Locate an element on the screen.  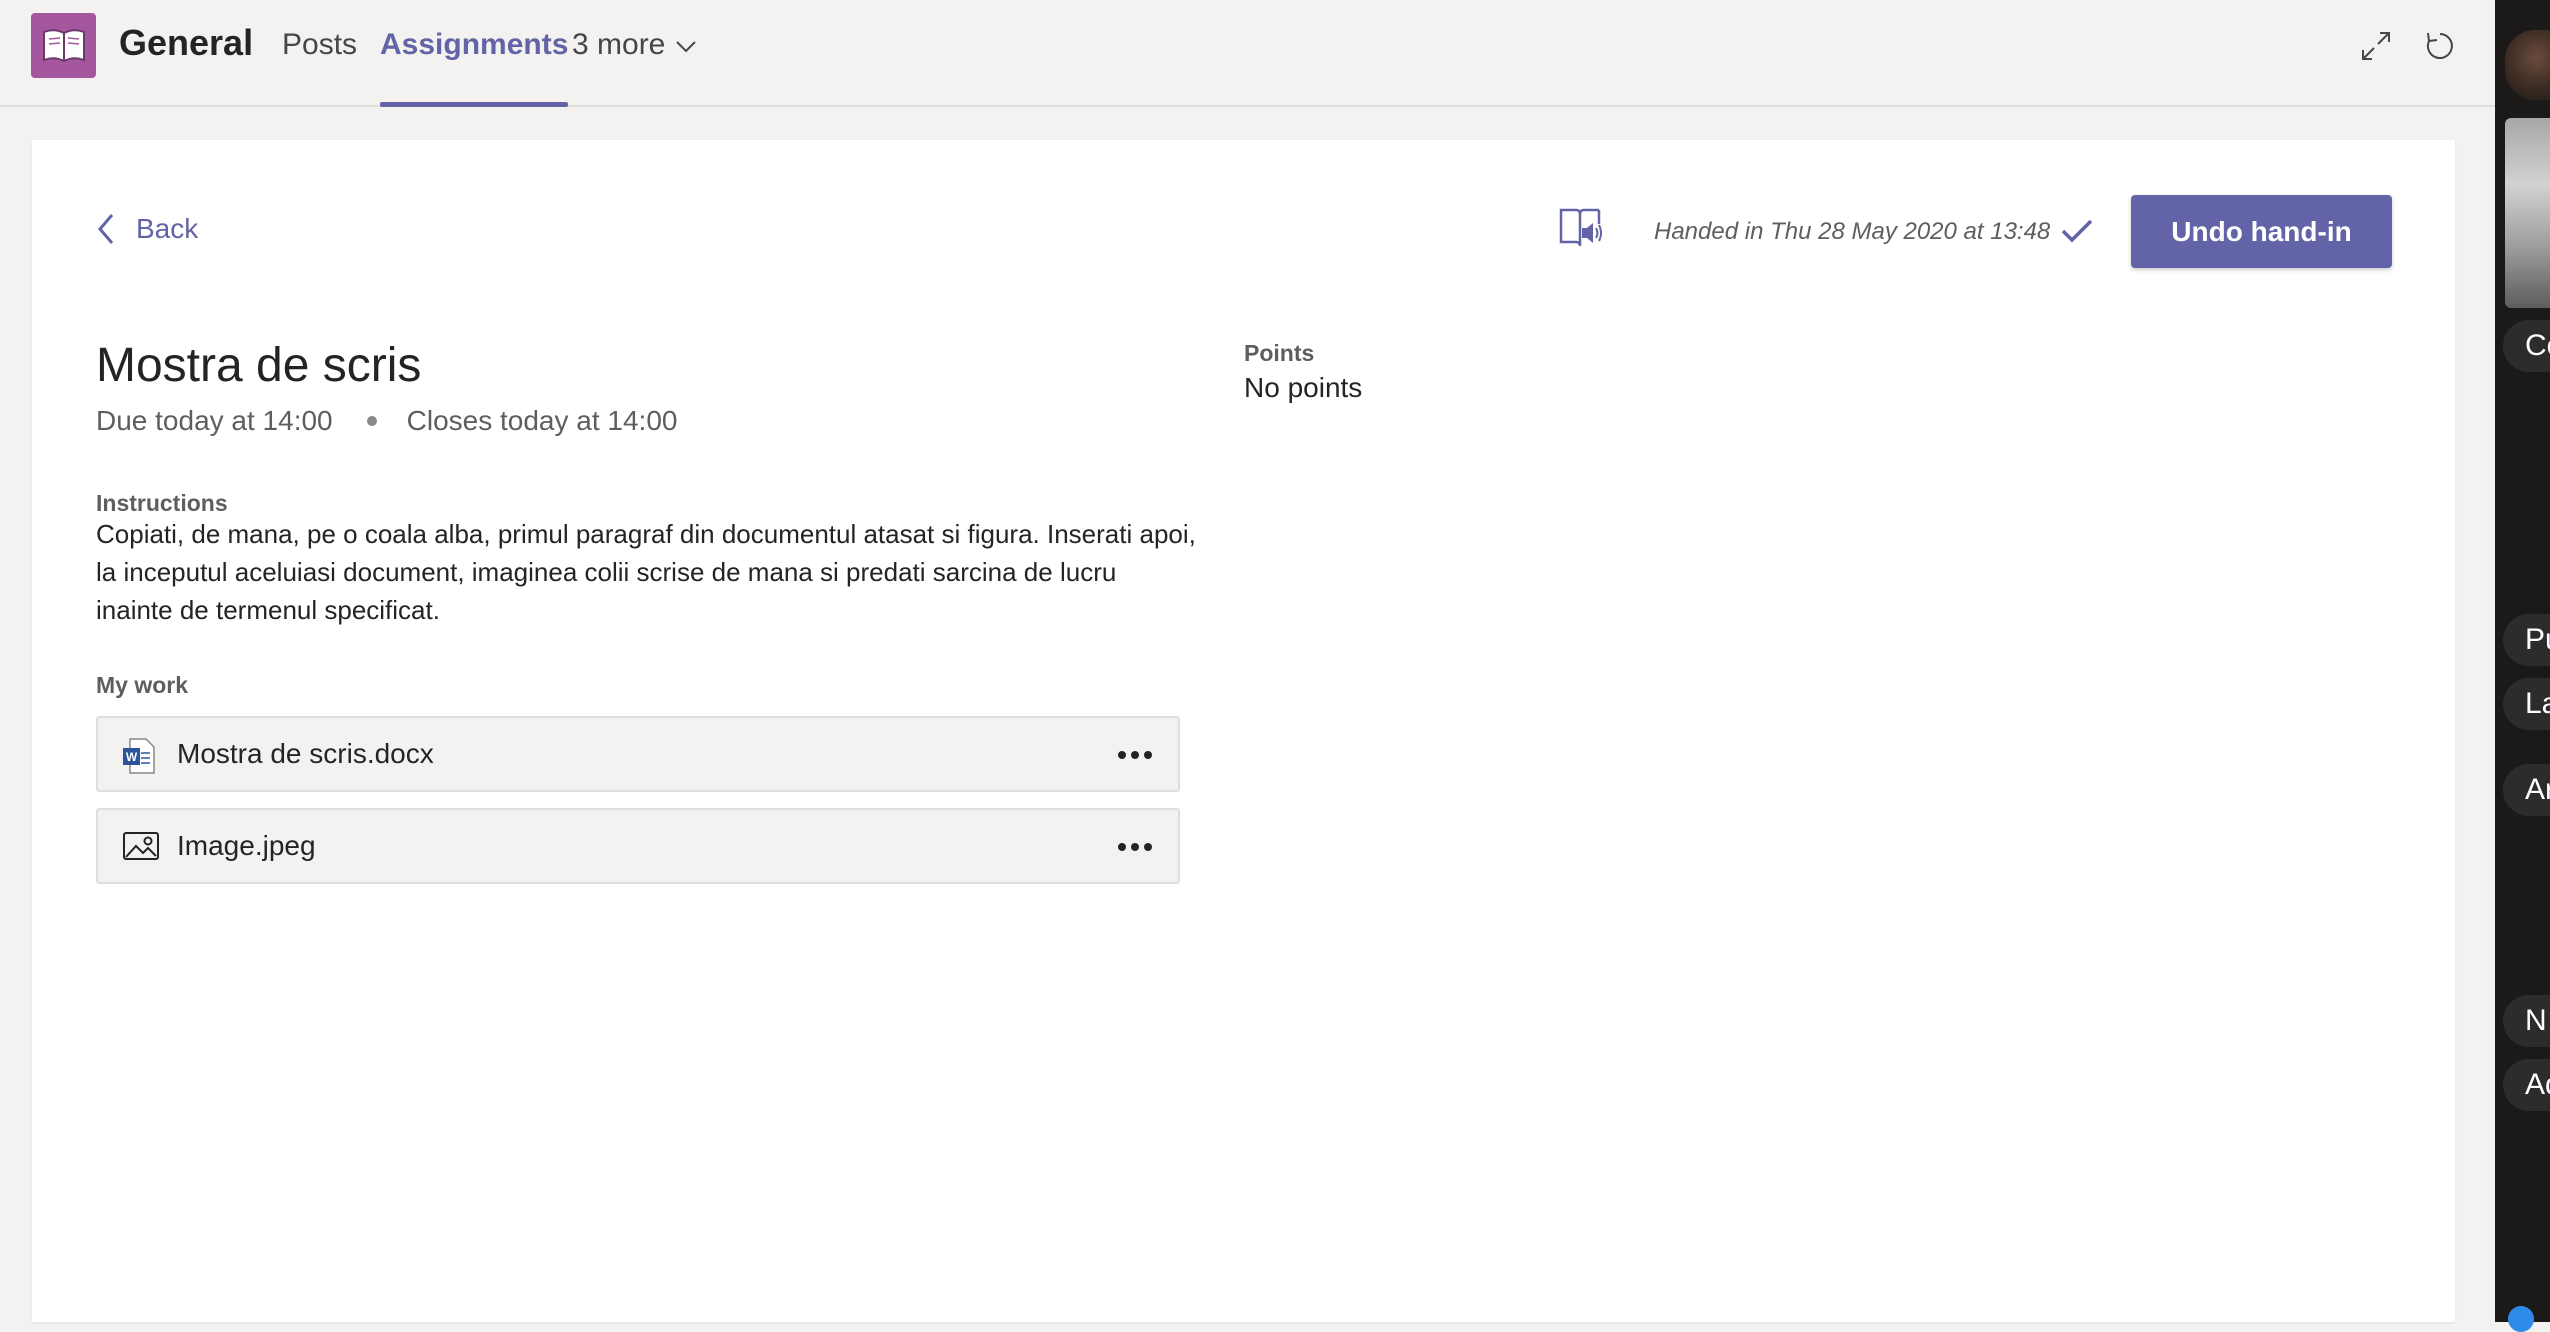
tab-more: 3 more is located at coordinates (634, 67).